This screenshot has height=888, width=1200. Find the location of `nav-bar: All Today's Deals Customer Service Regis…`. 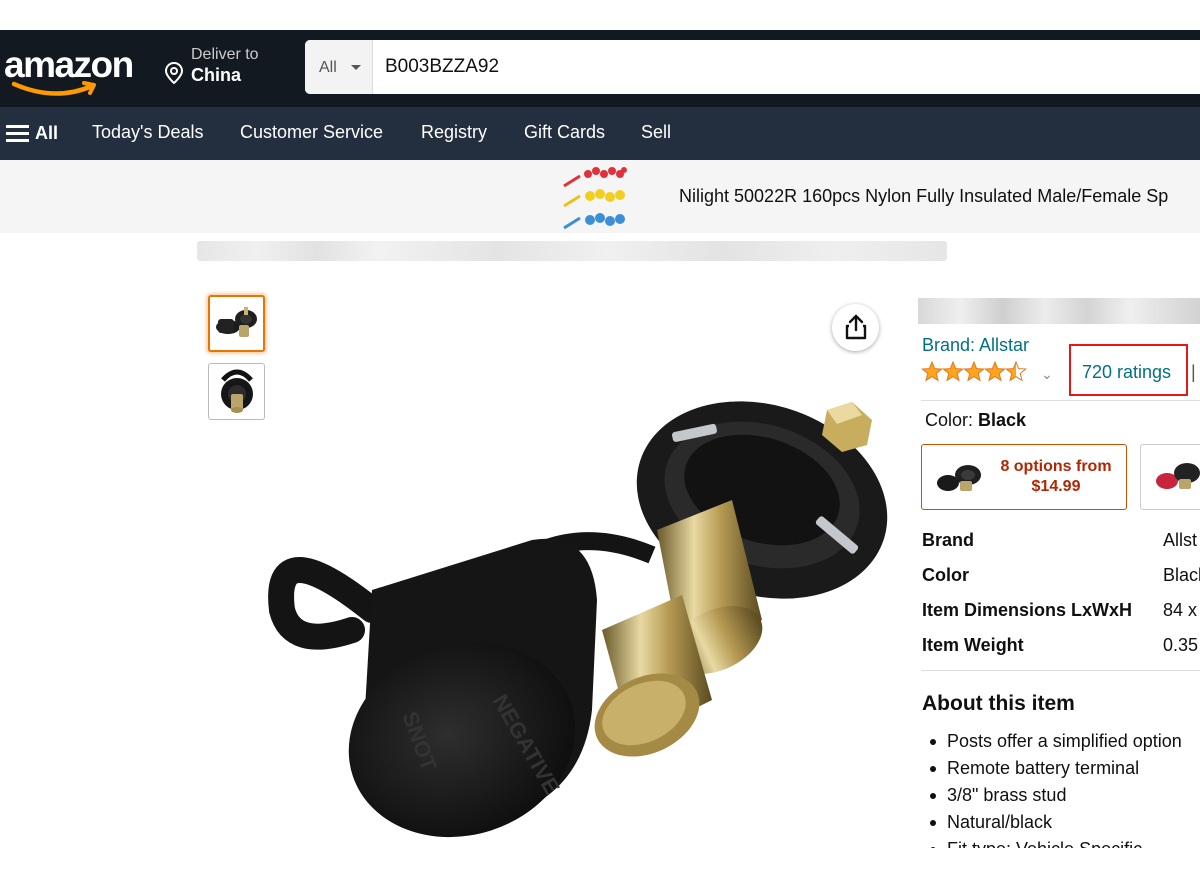

nav-bar: All Today's Deals Customer Service Regis… is located at coordinates (600, 133).